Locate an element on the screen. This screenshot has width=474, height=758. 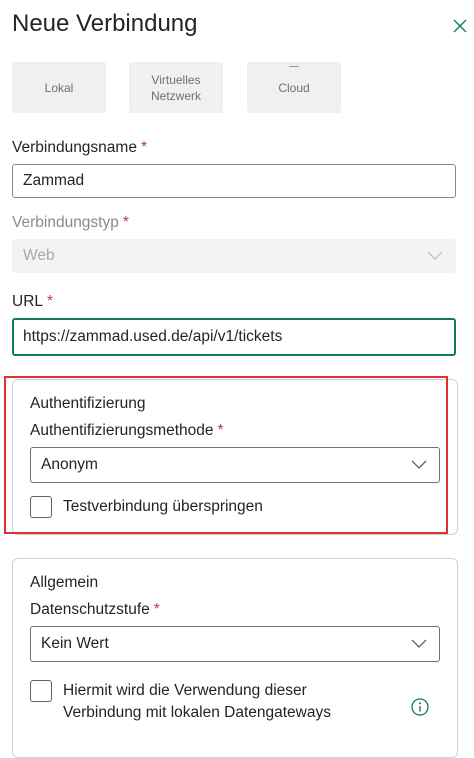
connection-type-select: Web is located at coordinates (234, 256).